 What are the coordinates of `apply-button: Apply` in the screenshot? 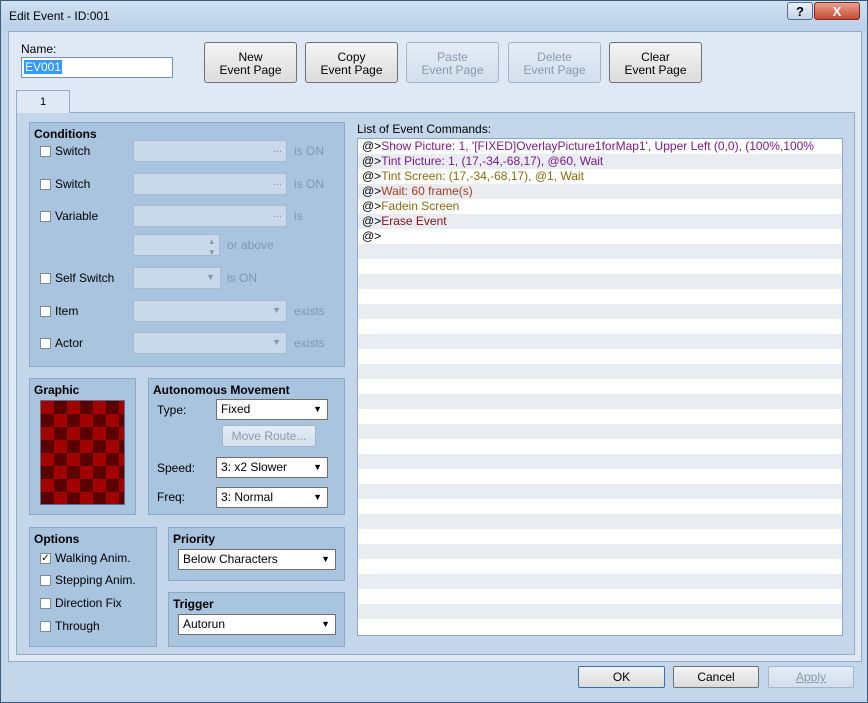 It's located at (811, 677).